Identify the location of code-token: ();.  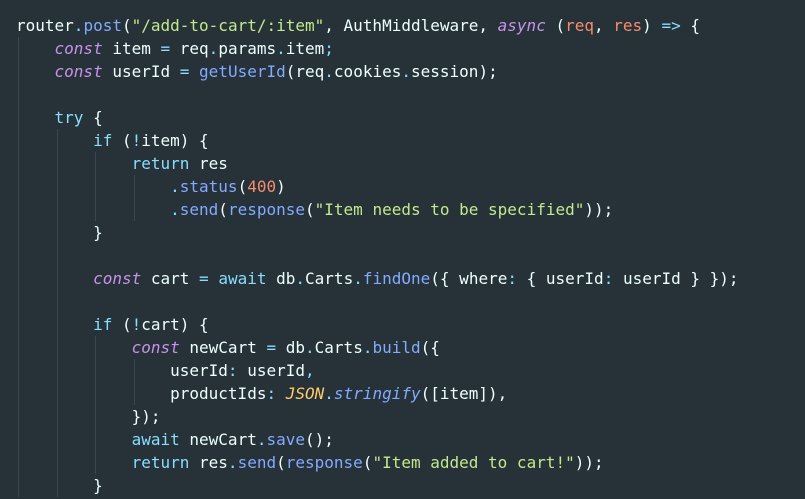
(319, 439).